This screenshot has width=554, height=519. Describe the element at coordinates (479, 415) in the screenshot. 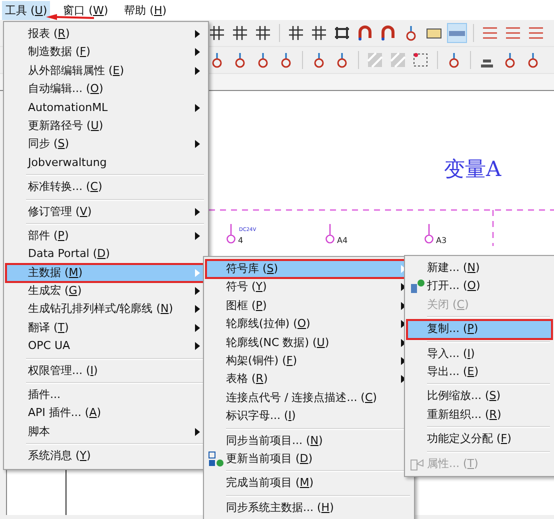

I see `menu-item: 重新组织... (R)` at that location.